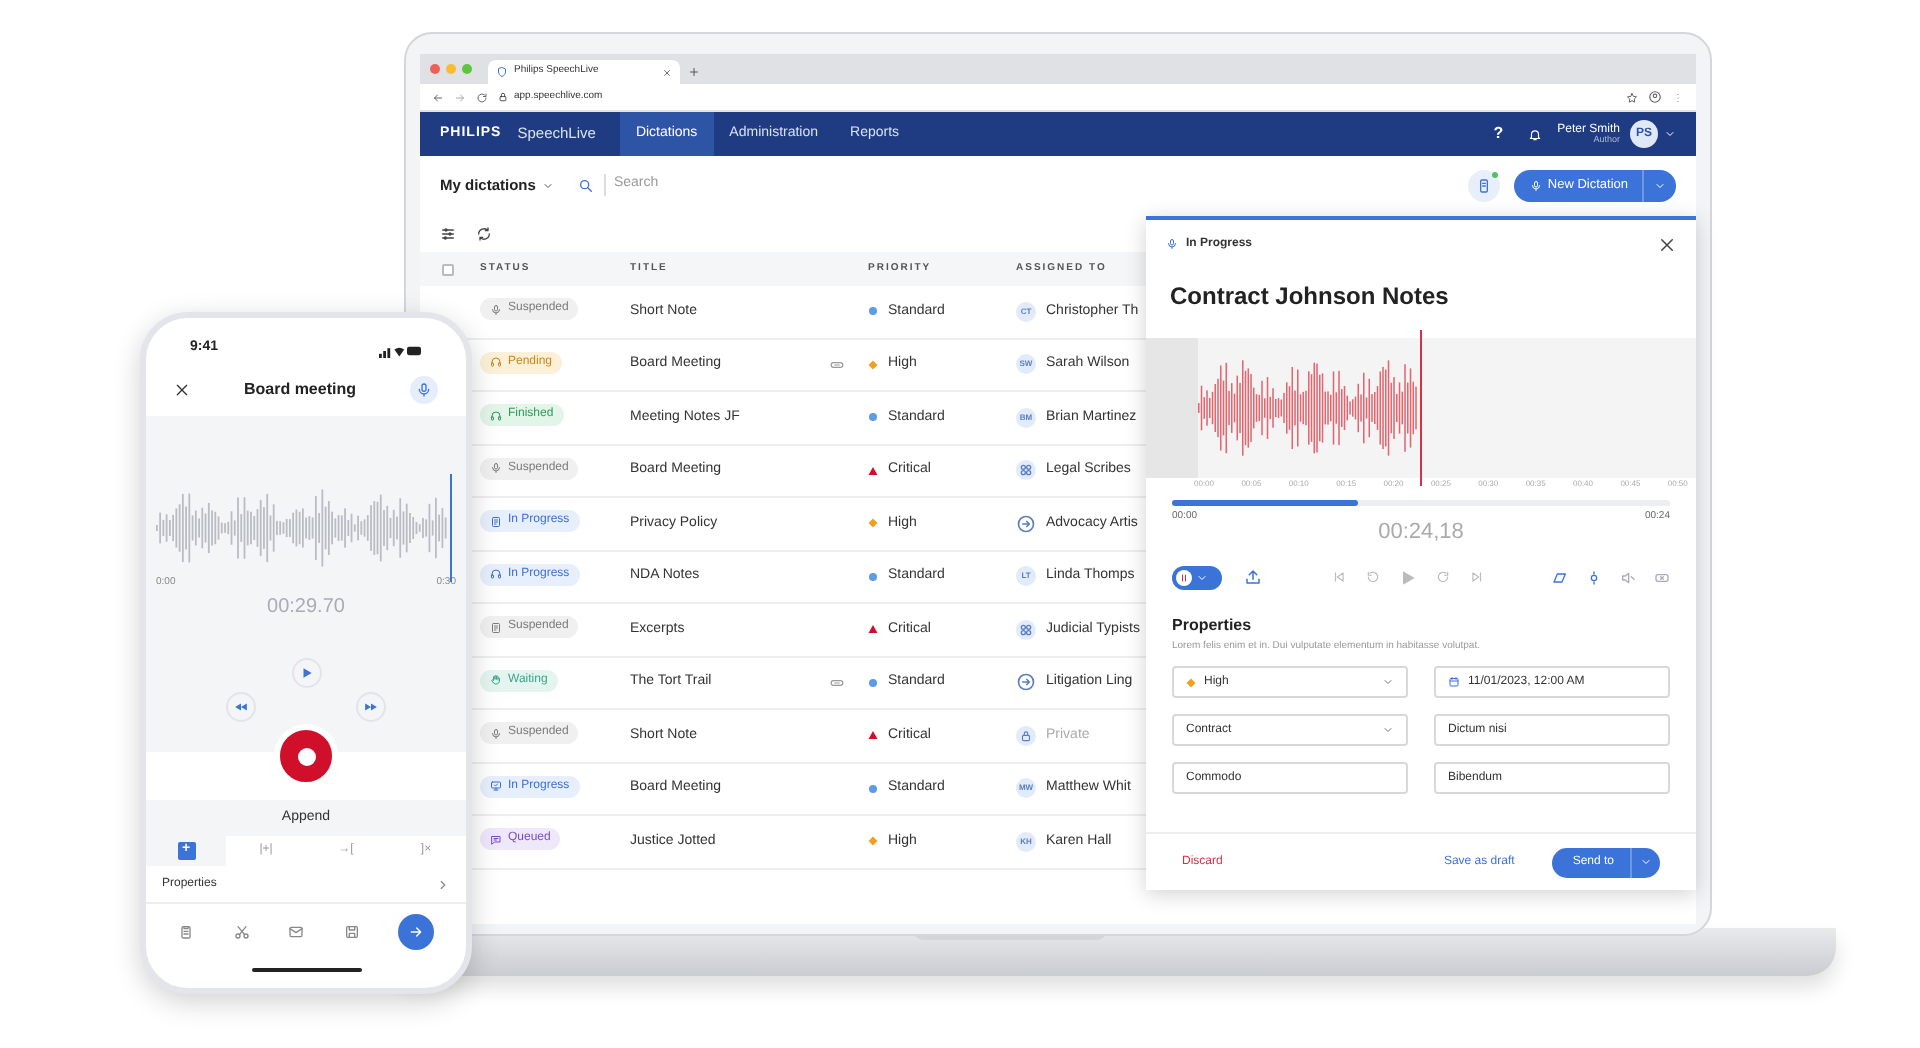 This screenshot has height=1048, width=1920. What do you see at coordinates (186, 932) in the screenshot?
I see `clipboard-icon` at bounding box center [186, 932].